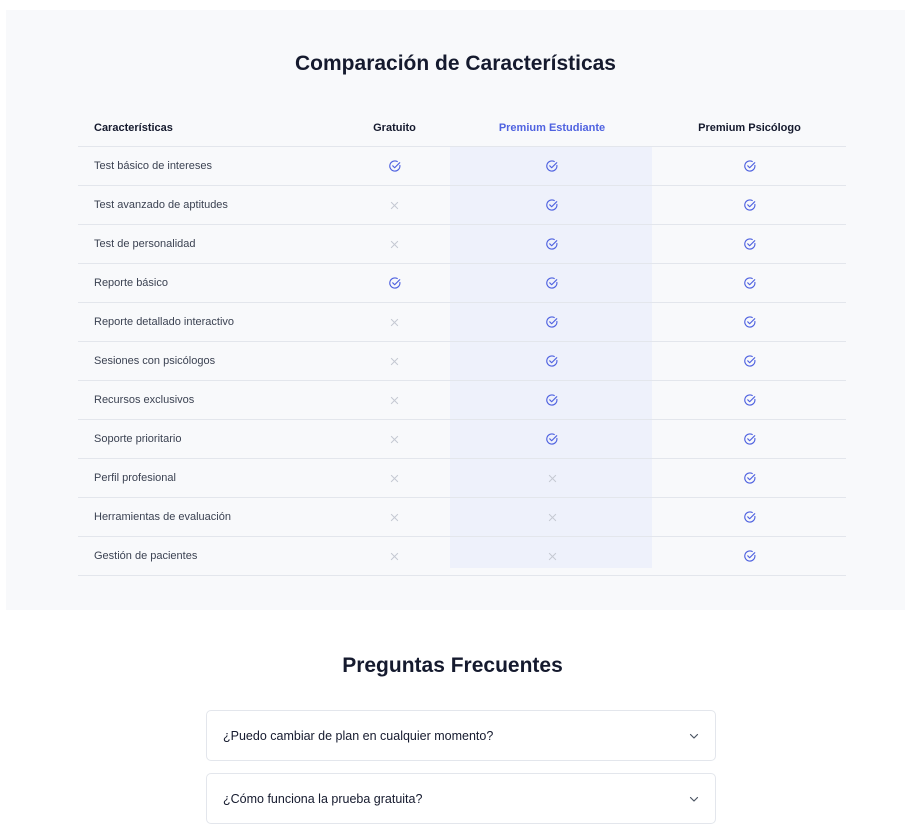  I want to click on table-row: Recursos exclusivos, so click(462, 400).